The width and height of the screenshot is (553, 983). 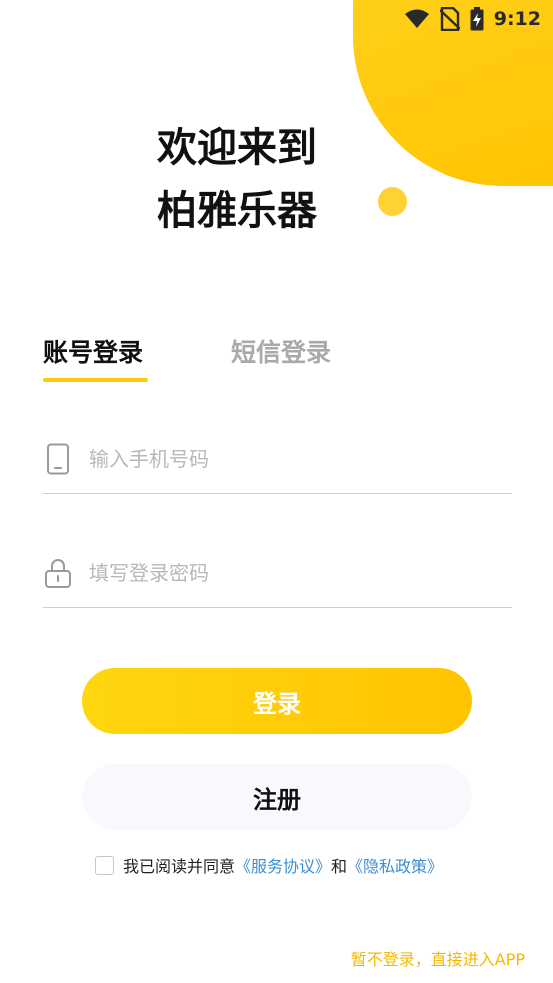 What do you see at coordinates (517, 19) in the screenshot?
I see `status-time: 9:12` at bounding box center [517, 19].